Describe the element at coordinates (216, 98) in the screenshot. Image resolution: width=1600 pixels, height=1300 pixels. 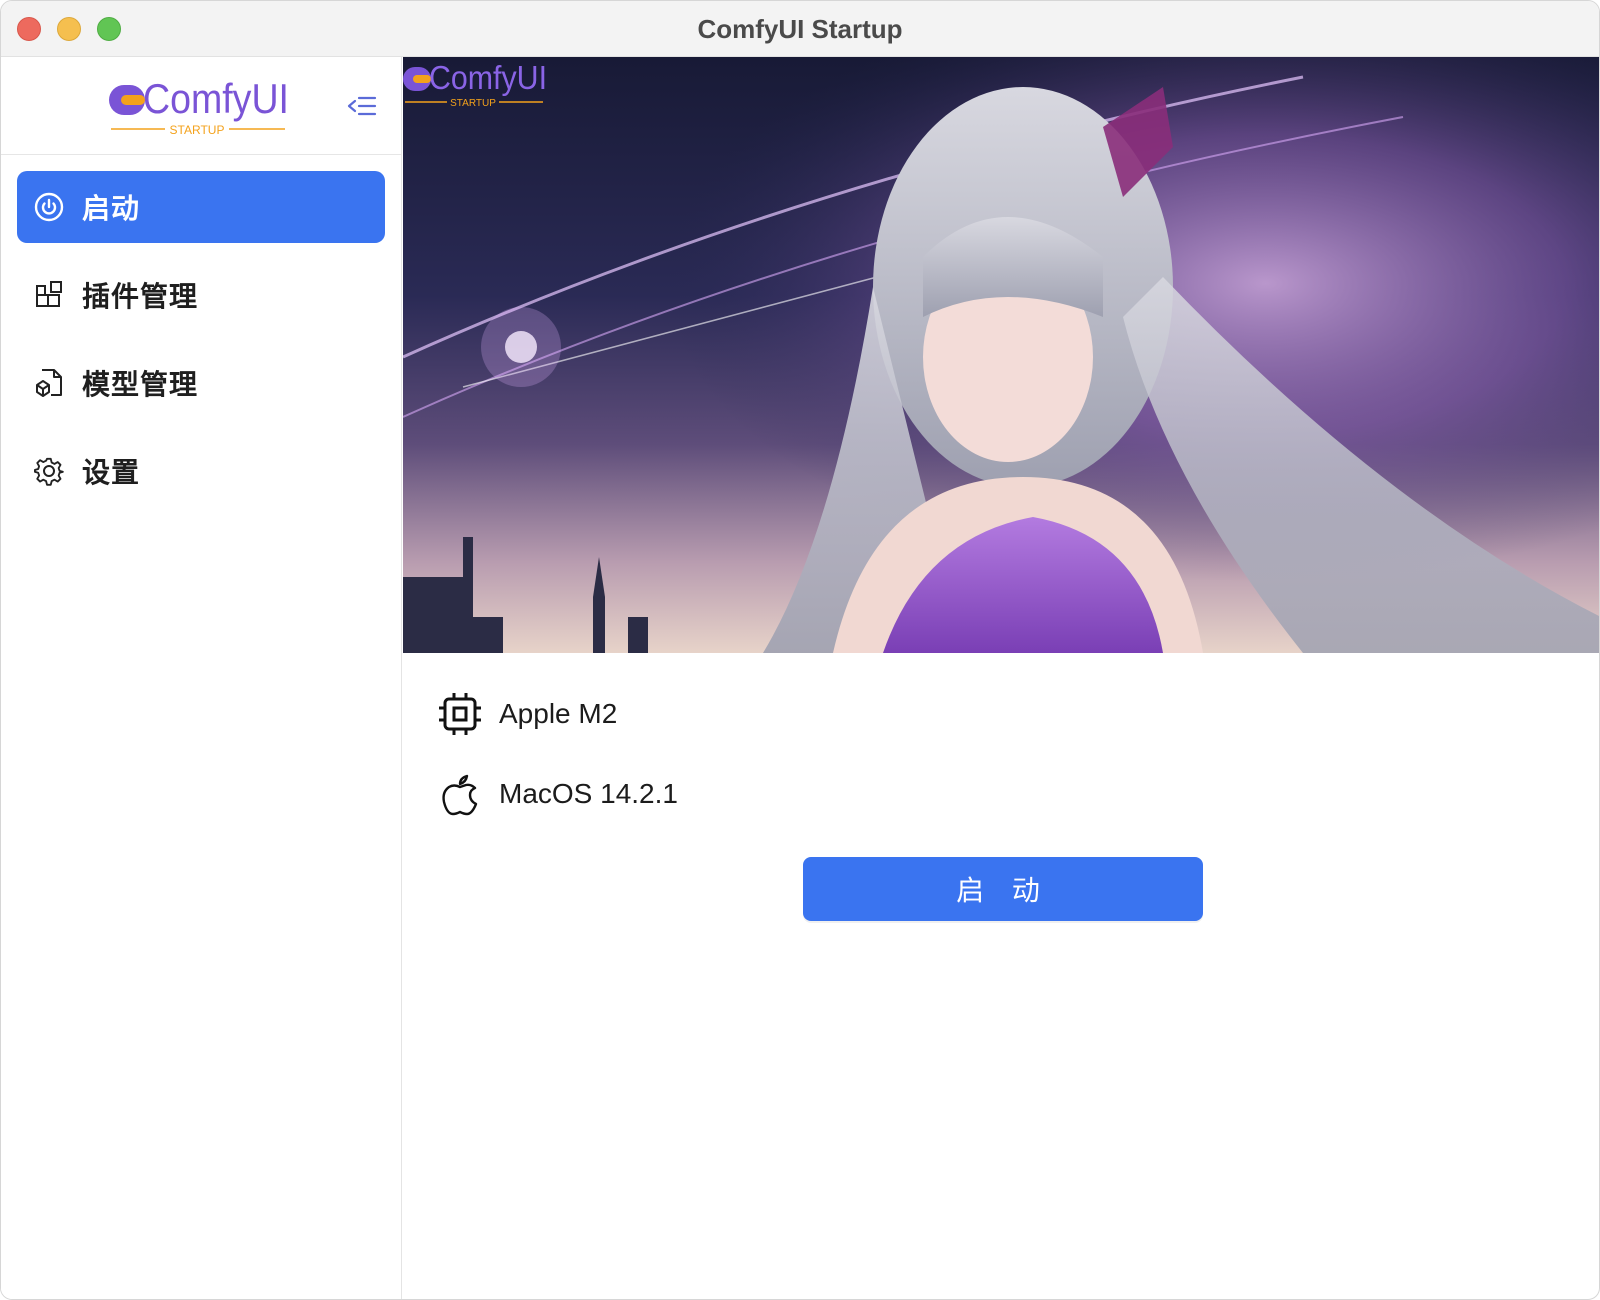
I see `logo-text: ComfyUI` at that location.